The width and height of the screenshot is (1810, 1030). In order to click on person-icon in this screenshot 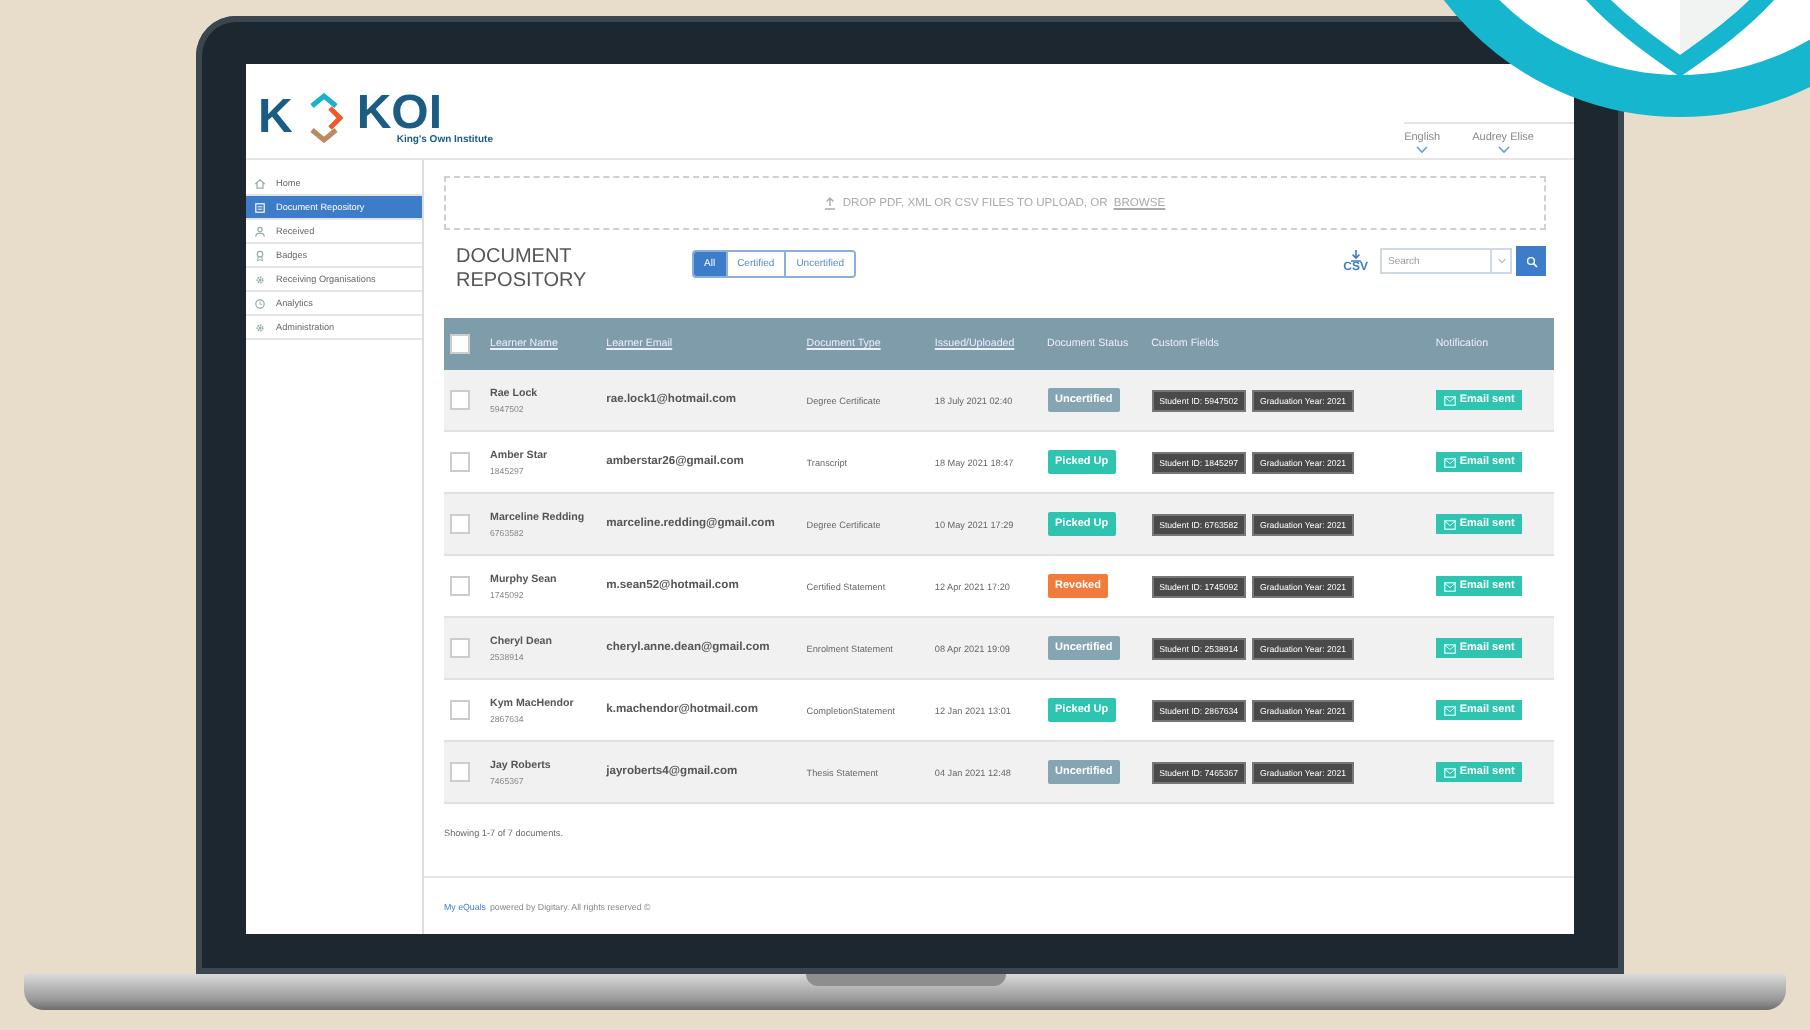, I will do `click(260, 231)`.